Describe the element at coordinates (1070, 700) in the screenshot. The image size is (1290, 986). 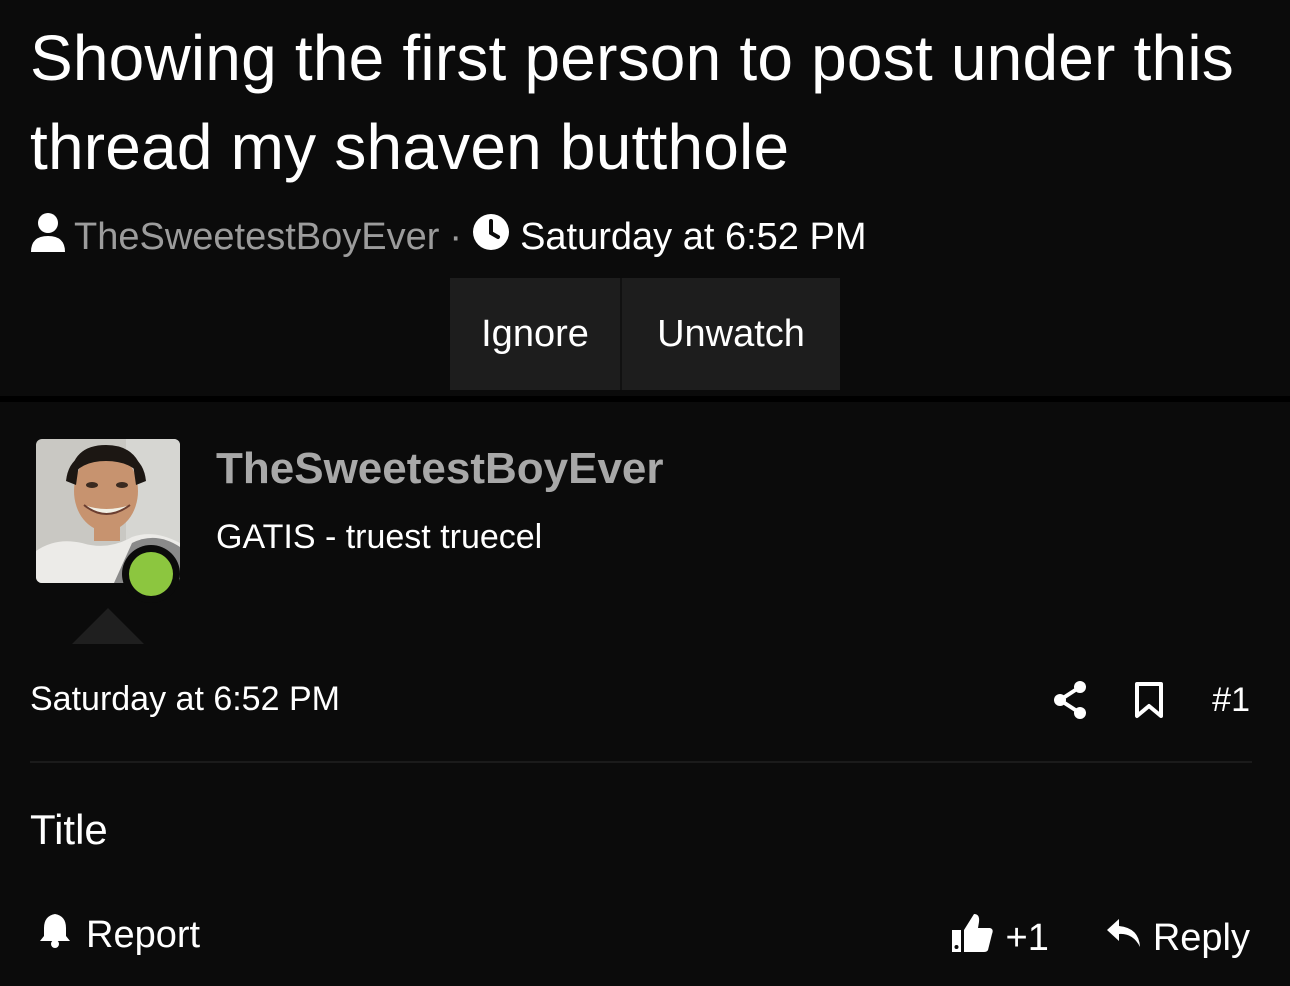
I see `share-icon` at that location.